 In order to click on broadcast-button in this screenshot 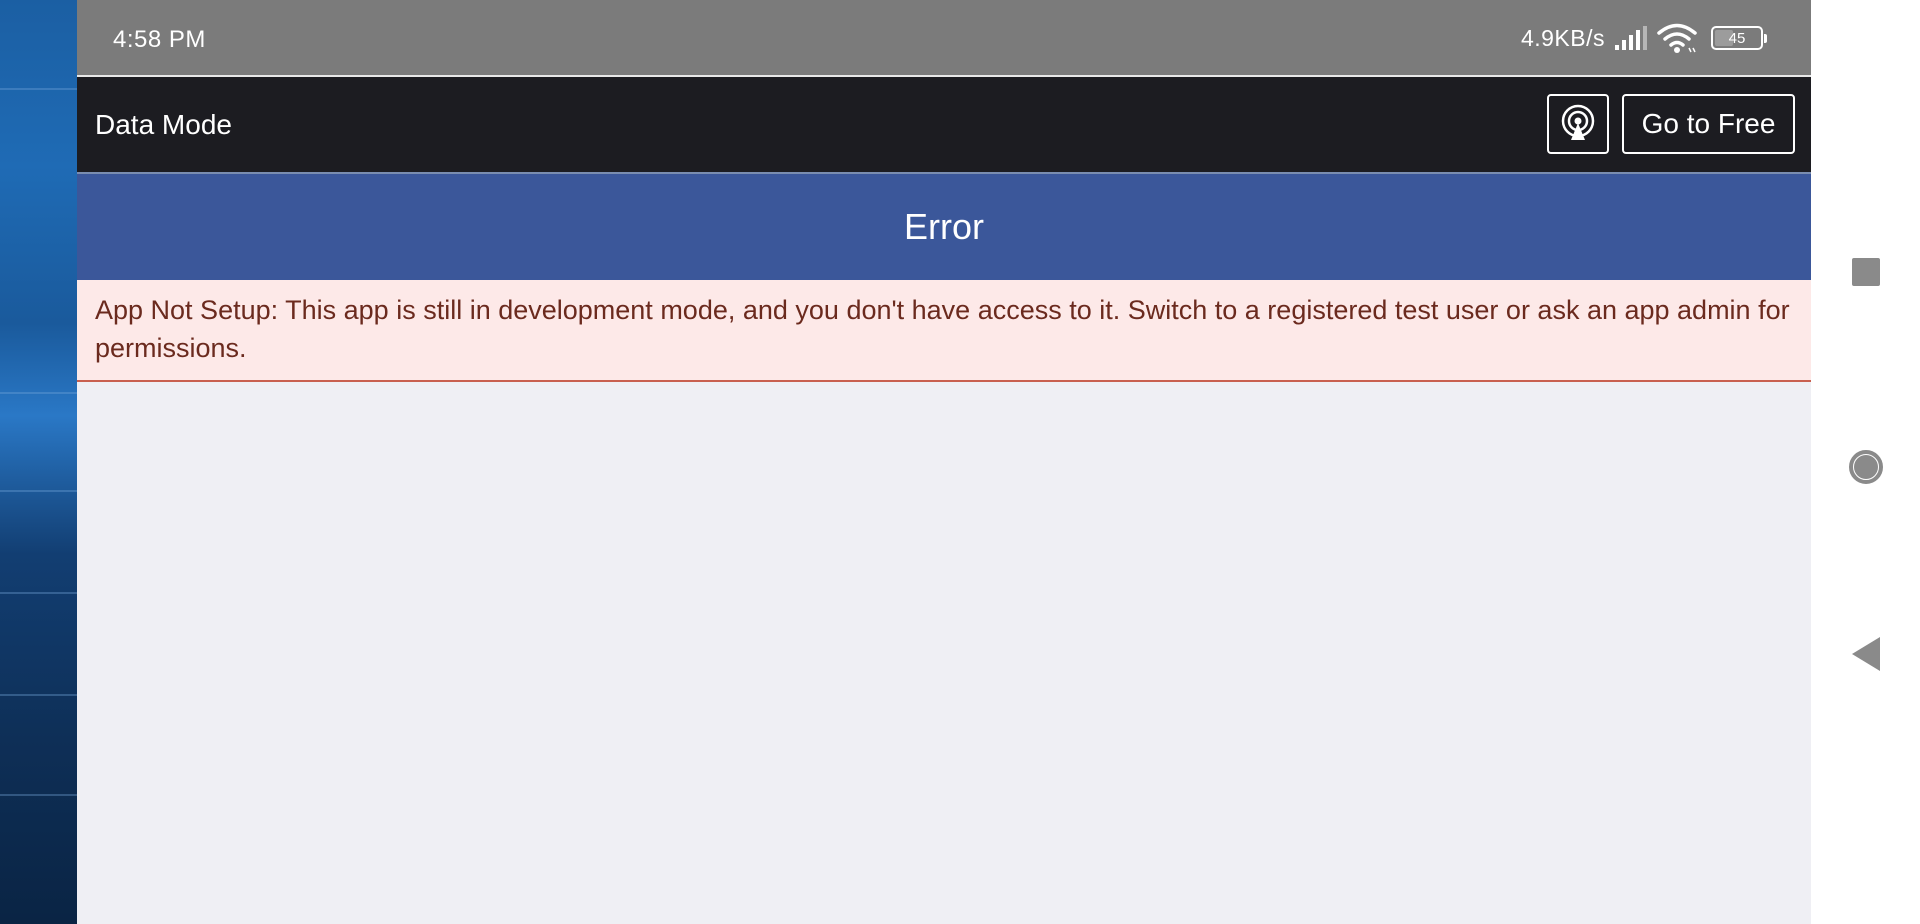, I will do `click(1578, 124)`.